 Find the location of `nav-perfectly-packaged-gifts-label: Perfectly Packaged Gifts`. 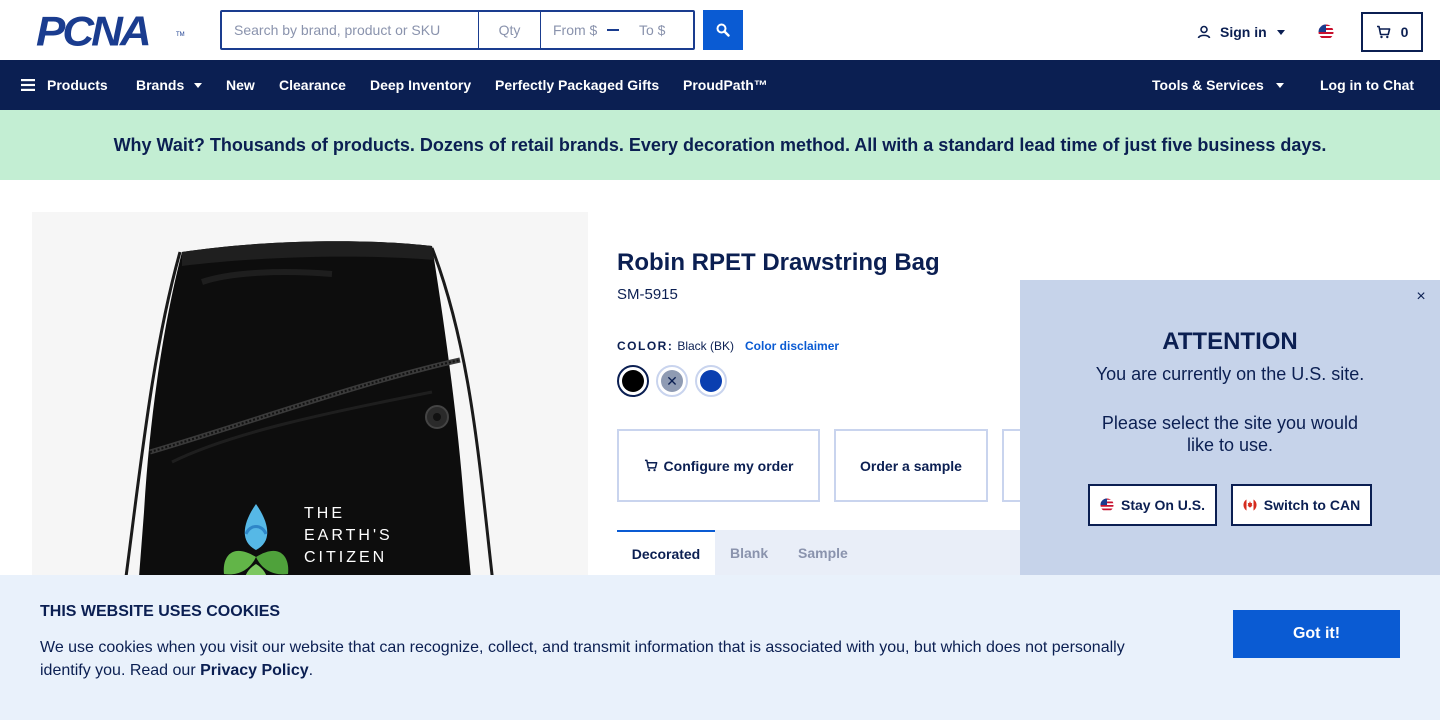

nav-perfectly-packaged-gifts-label: Perfectly Packaged Gifts is located at coordinates (577, 85).